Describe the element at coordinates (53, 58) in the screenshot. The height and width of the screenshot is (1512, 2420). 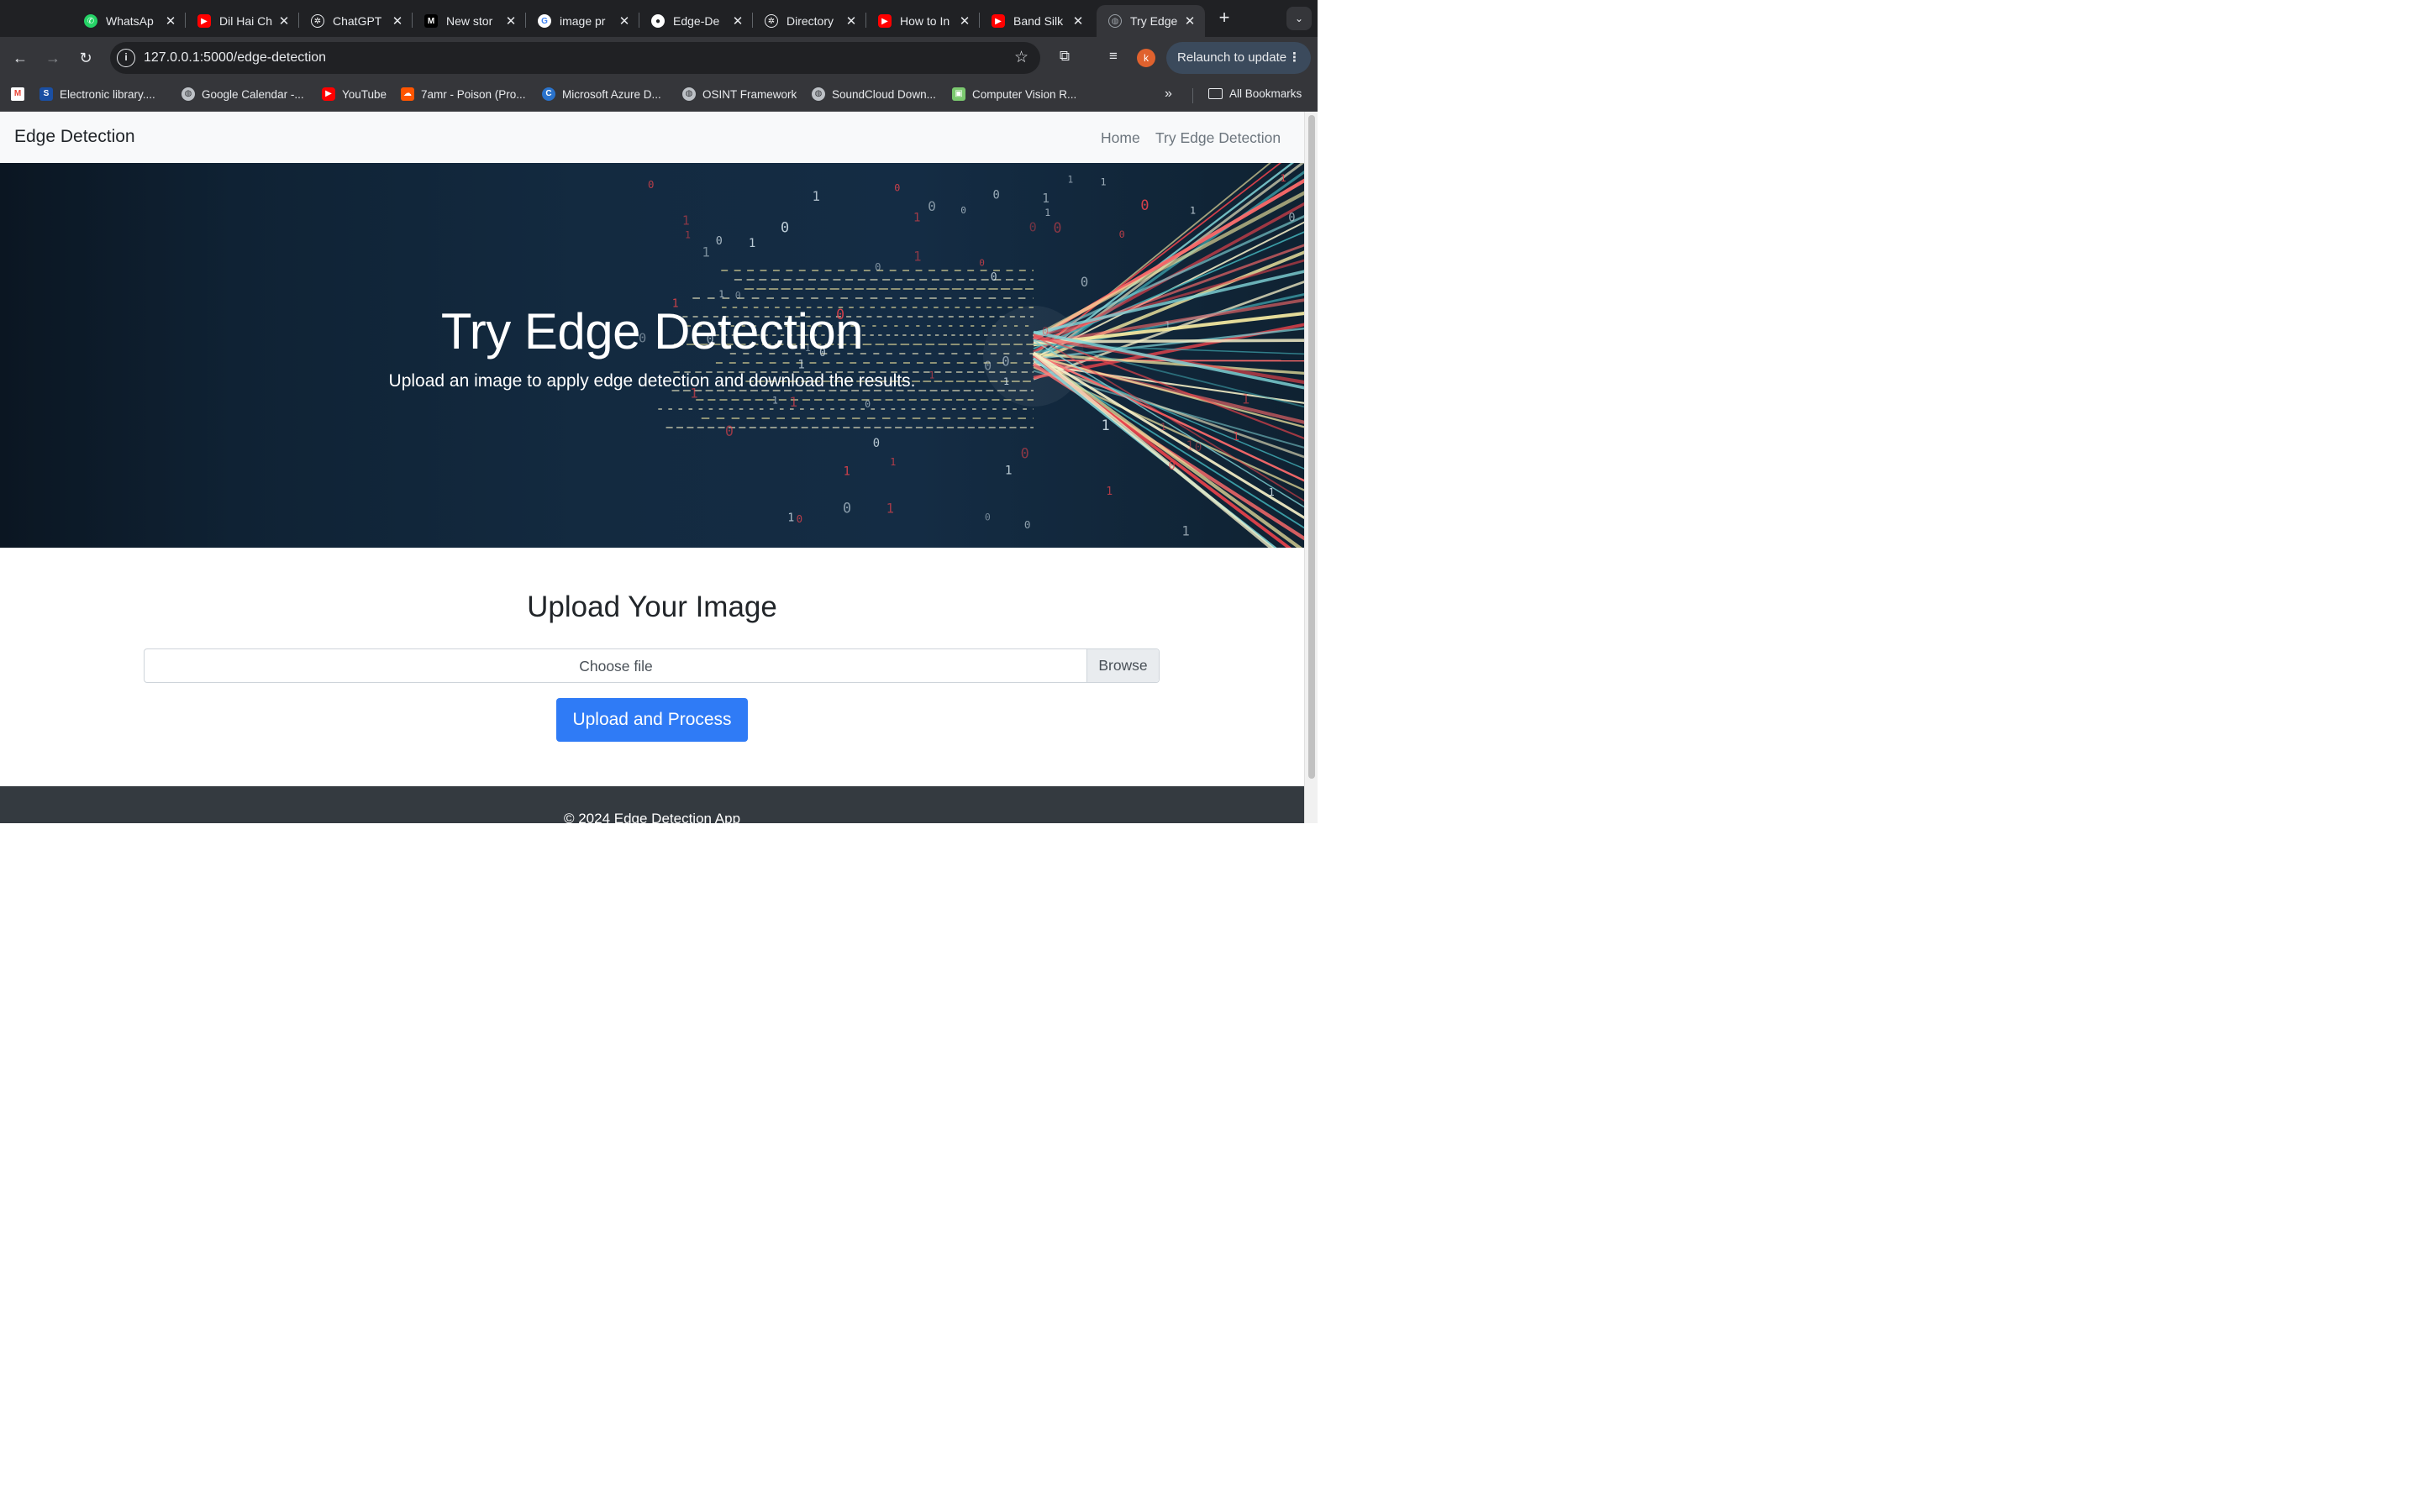
I see `forward-button: →` at that location.